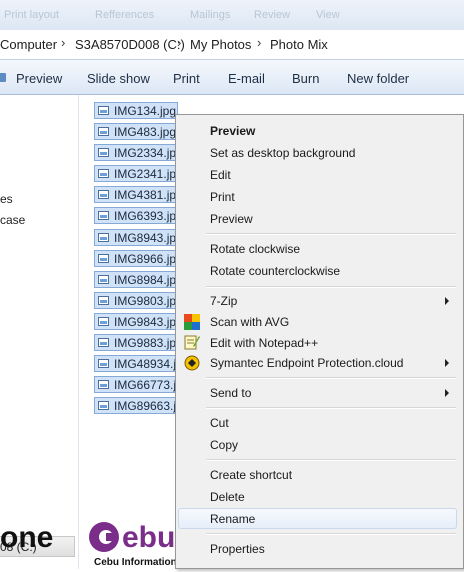 The image size is (464, 572). What do you see at coordinates (249, 322) in the screenshot?
I see `menu-item-scan-with-avg: Scan with AVG` at bounding box center [249, 322].